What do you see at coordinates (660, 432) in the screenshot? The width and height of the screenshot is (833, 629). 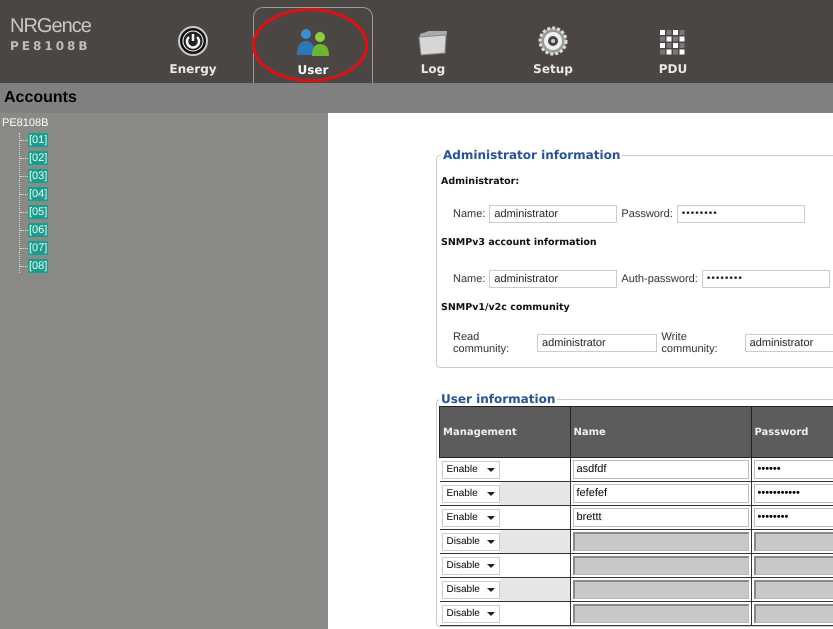 I see `column-header: Name` at bounding box center [660, 432].